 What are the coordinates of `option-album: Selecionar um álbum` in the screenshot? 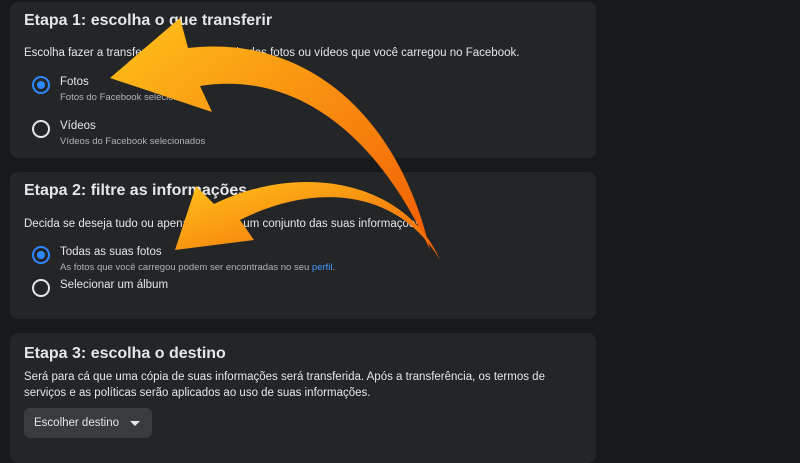 It's located at (242, 294).